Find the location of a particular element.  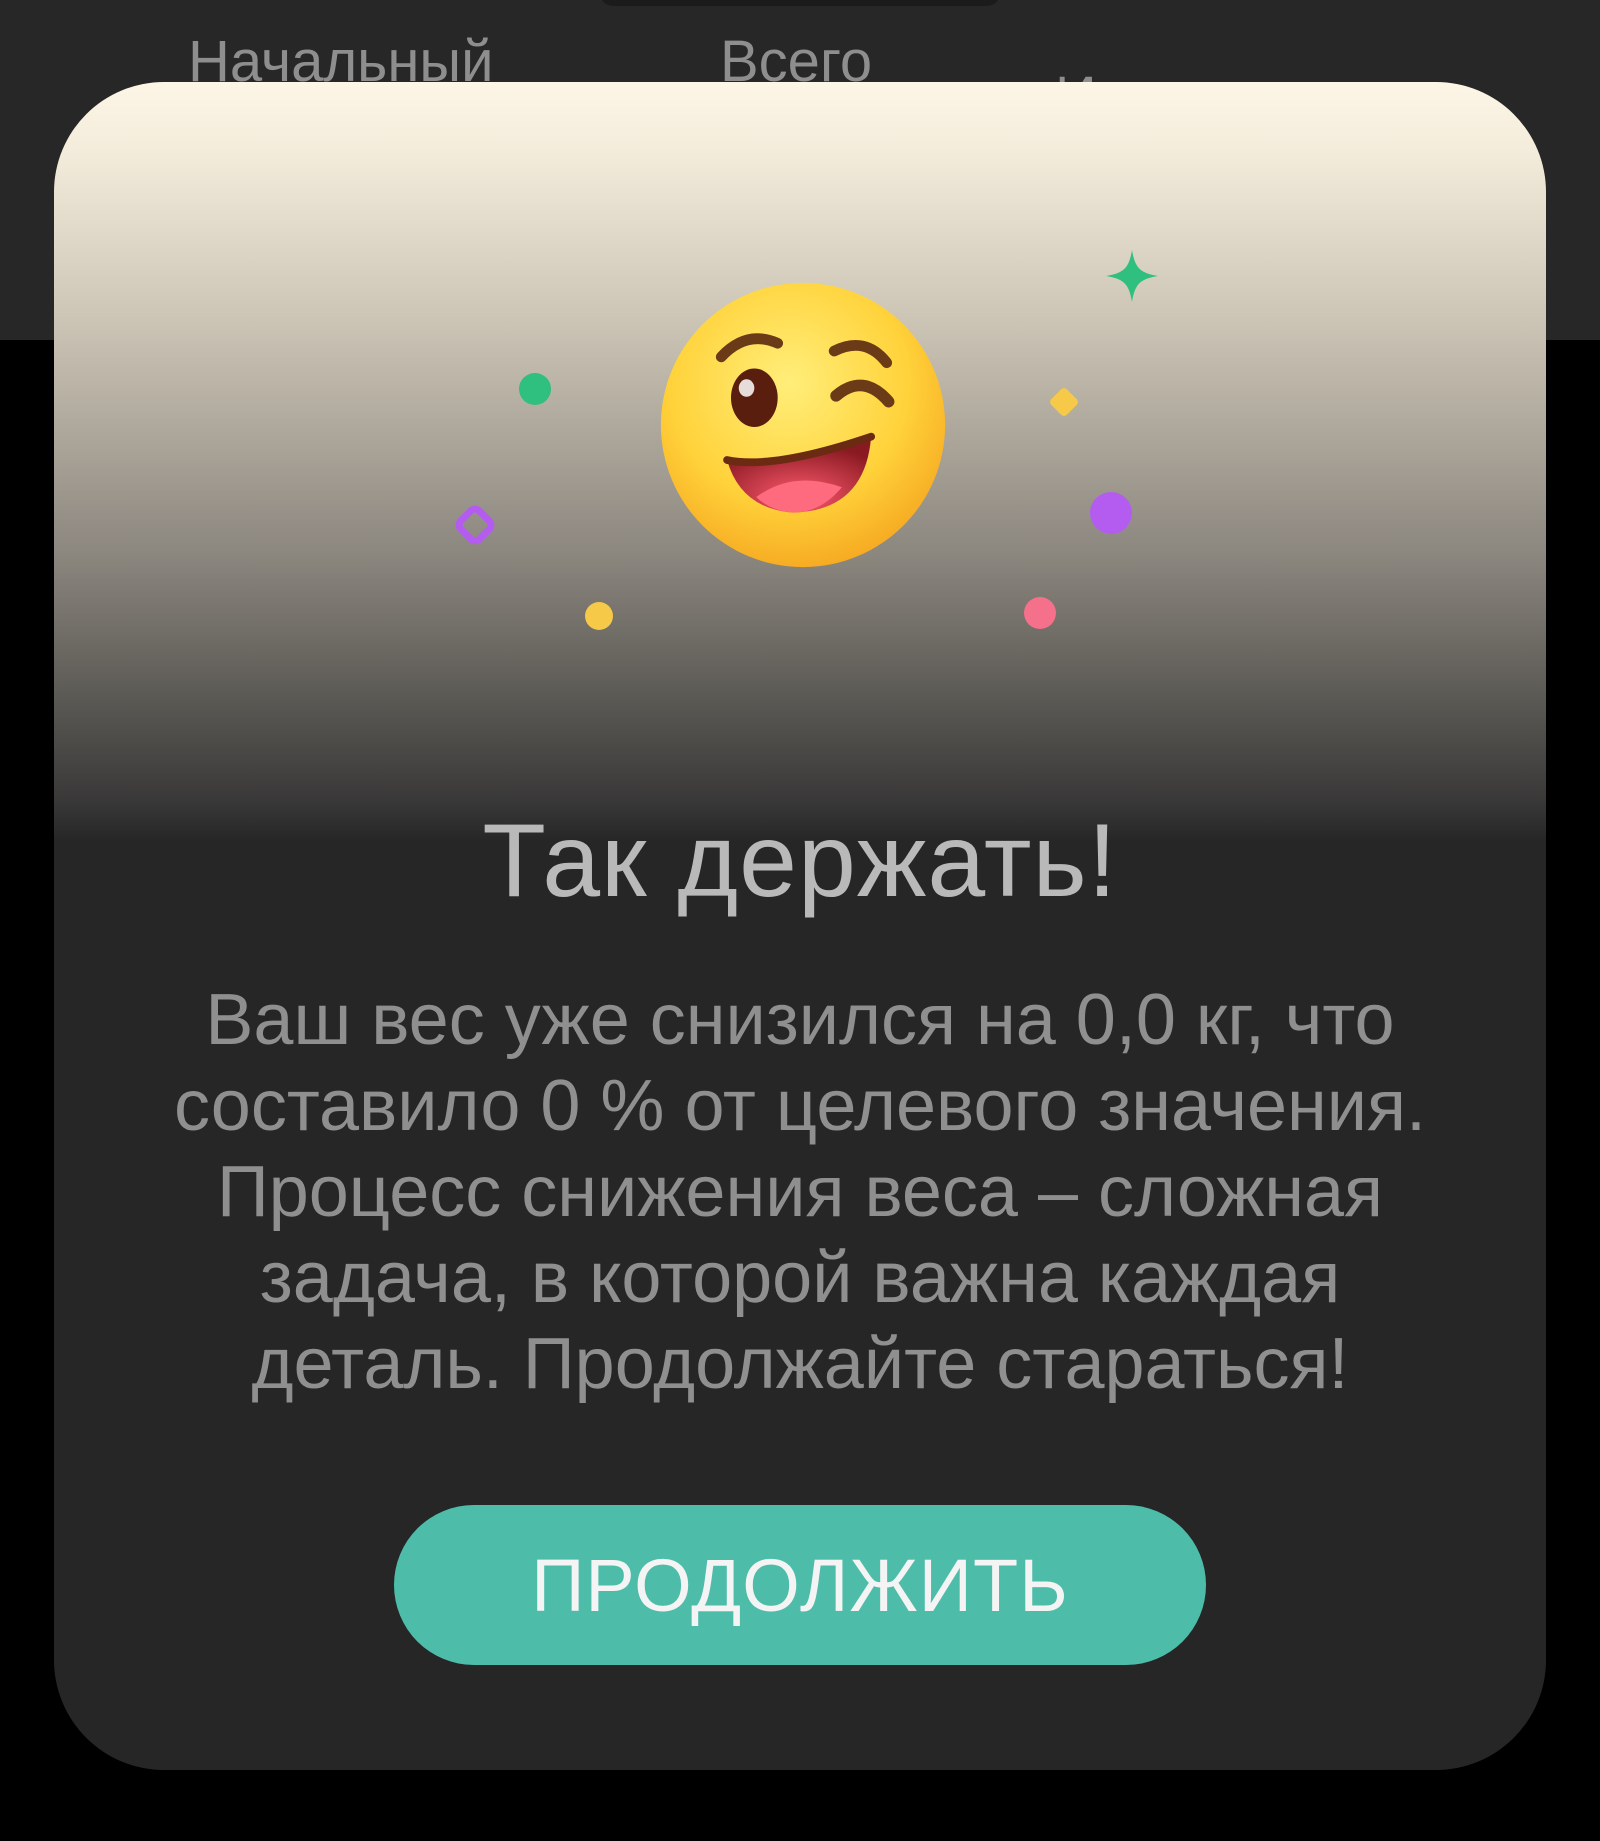

confetti-purple-outline-diamond-icon is located at coordinates (475, 525).